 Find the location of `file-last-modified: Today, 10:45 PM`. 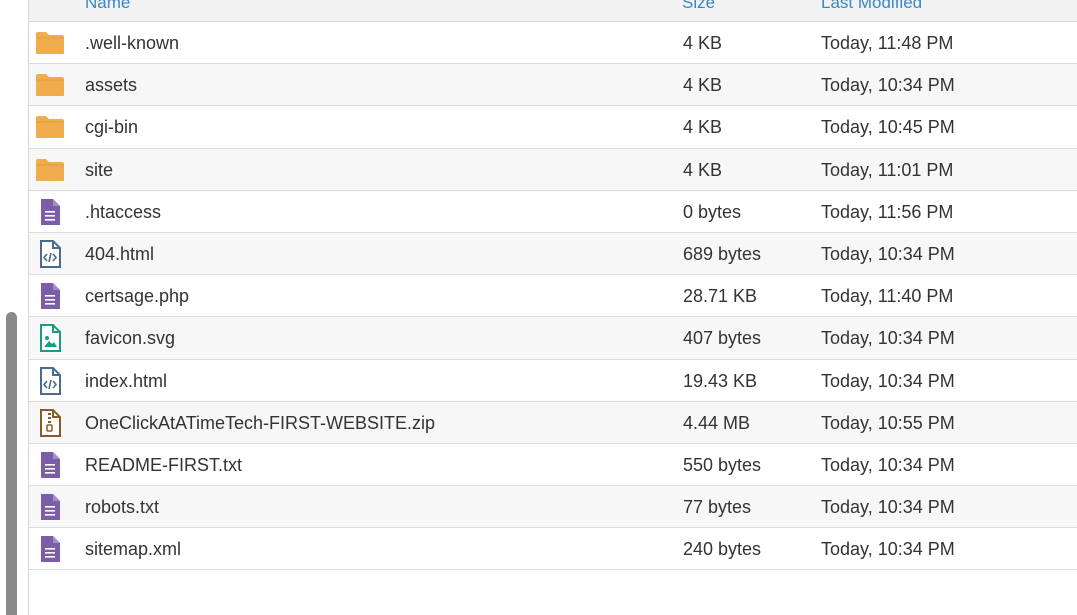

file-last-modified: Today, 10:45 PM is located at coordinates (888, 127).